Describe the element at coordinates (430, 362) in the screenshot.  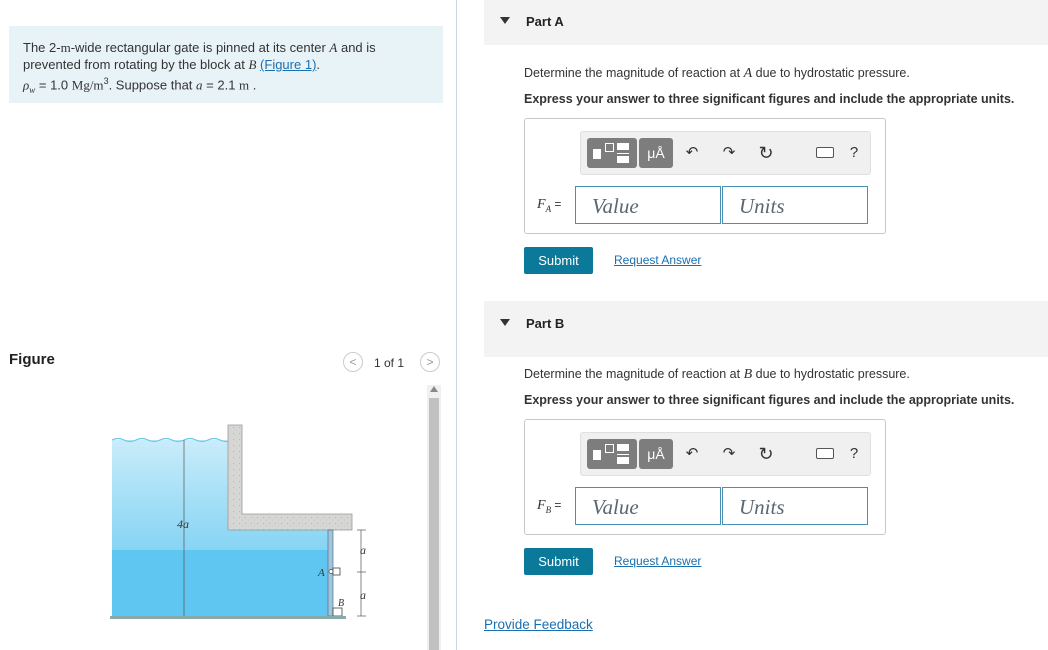
I see `next-figure-button: >` at that location.